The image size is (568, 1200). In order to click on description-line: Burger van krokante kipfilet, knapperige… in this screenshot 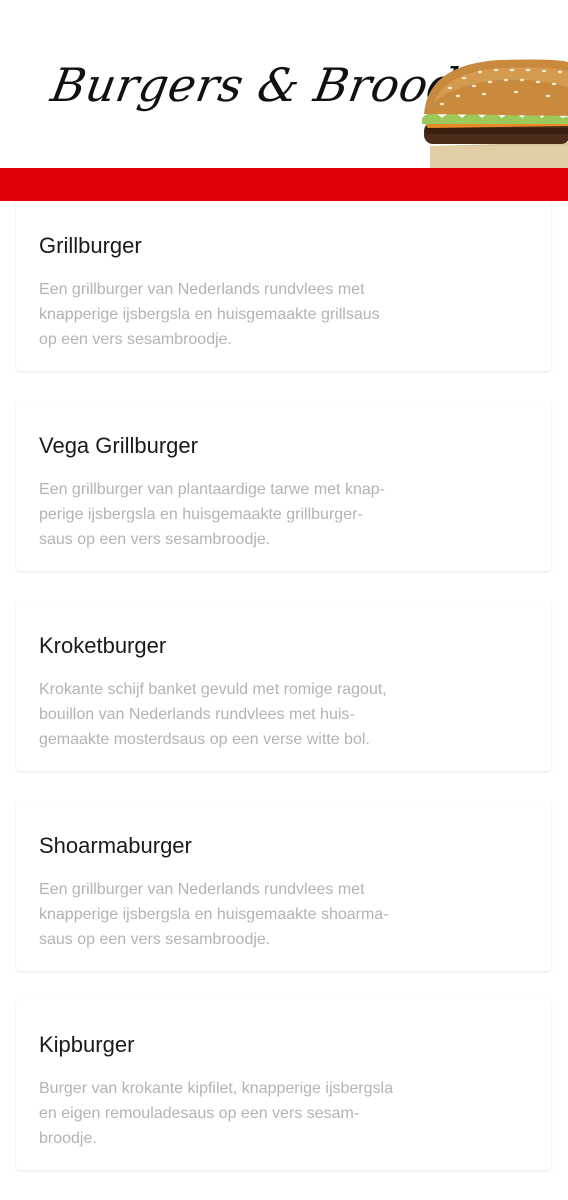, I will do `click(216, 1088)`.